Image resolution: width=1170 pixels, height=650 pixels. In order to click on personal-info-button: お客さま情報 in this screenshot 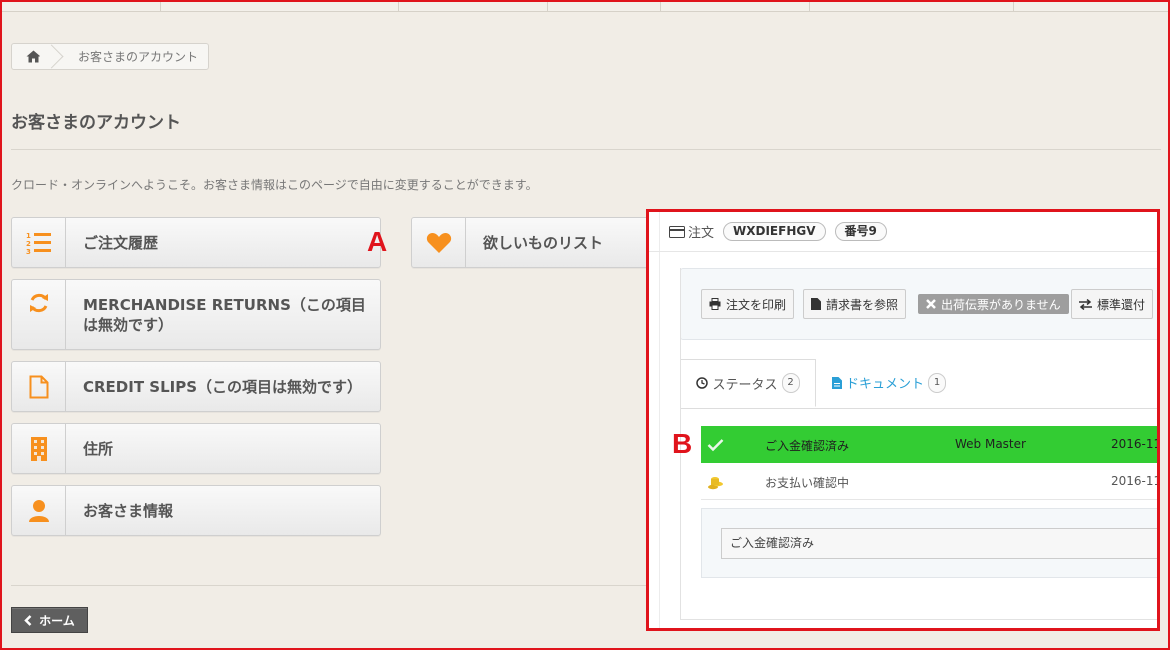, I will do `click(196, 510)`.